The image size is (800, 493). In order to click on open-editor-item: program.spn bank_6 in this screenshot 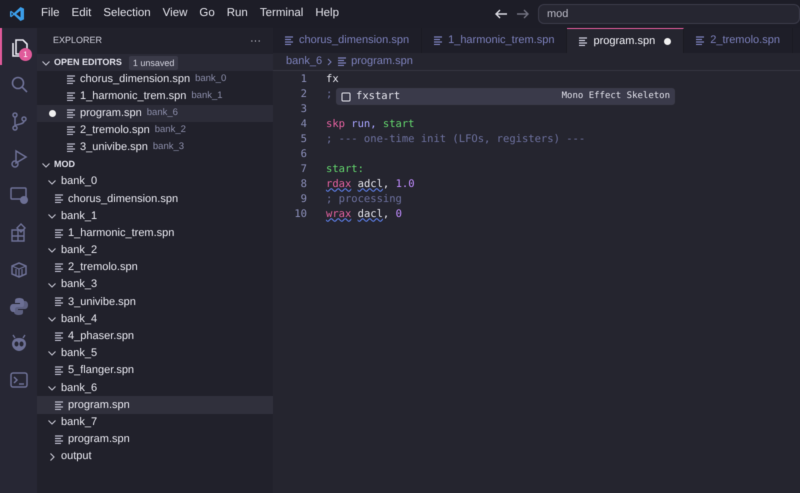, I will do `click(155, 113)`.